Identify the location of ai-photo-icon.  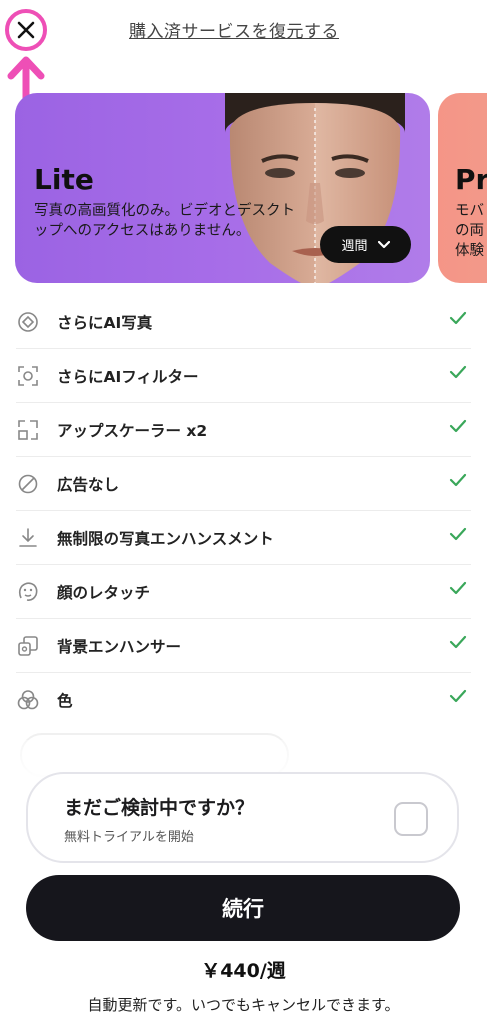
(28, 322).